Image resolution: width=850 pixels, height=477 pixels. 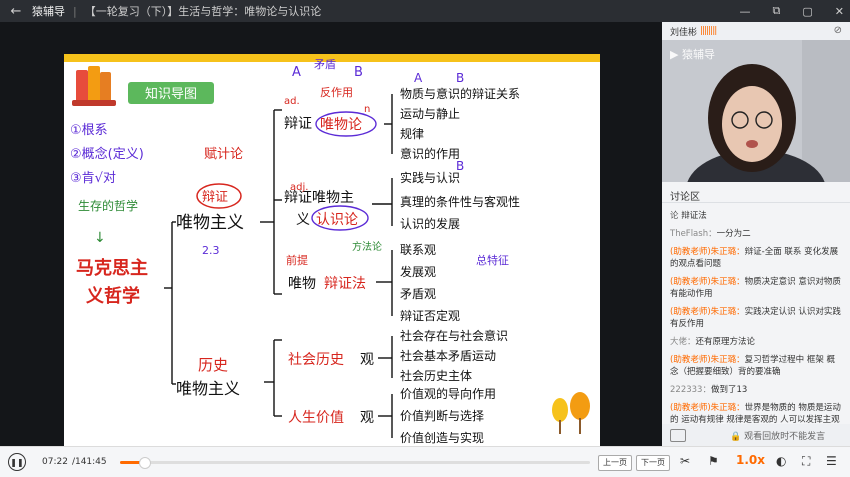 What do you see at coordinates (425, 11) in the screenshot?
I see `title-bar: ← 猿辅导 | 【一轮复习（下）】生活与哲学：唯物论与认识论 — ⧉ ▢ ✕` at bounding box center [425, 11].